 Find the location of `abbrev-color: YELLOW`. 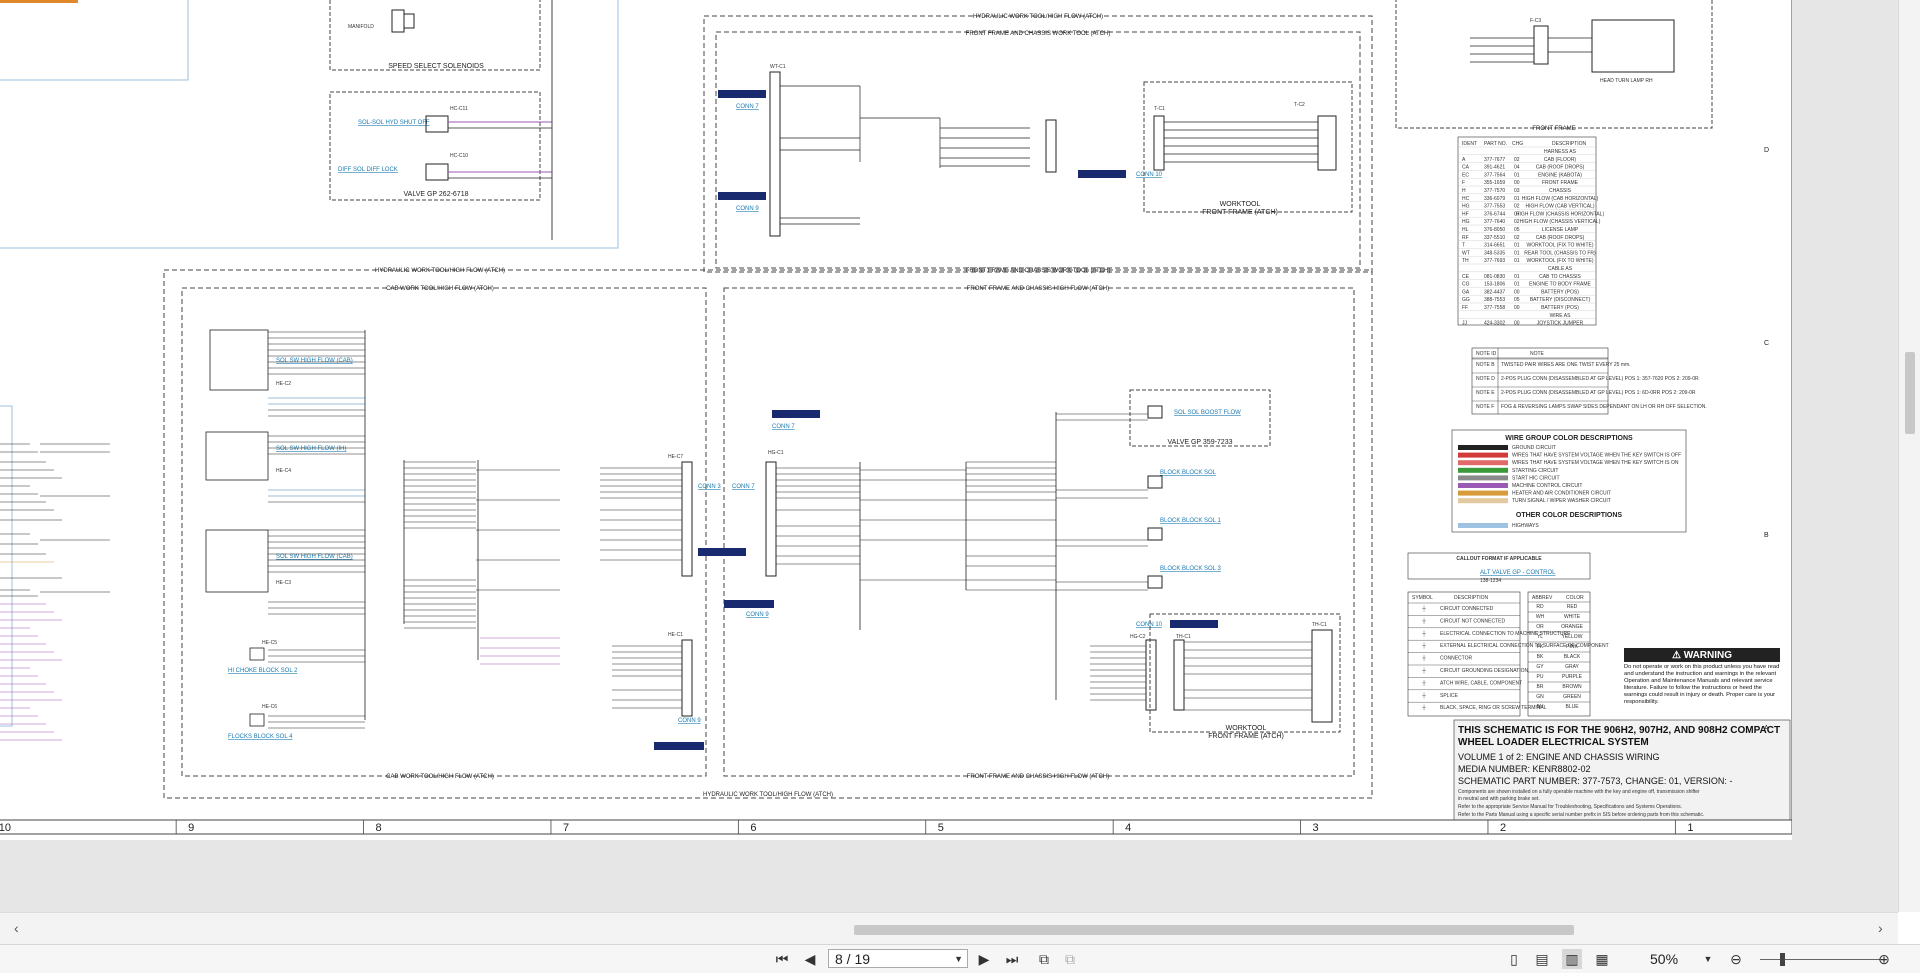

abbrev-color: YELLOW is located at coordinates (1572, 637).